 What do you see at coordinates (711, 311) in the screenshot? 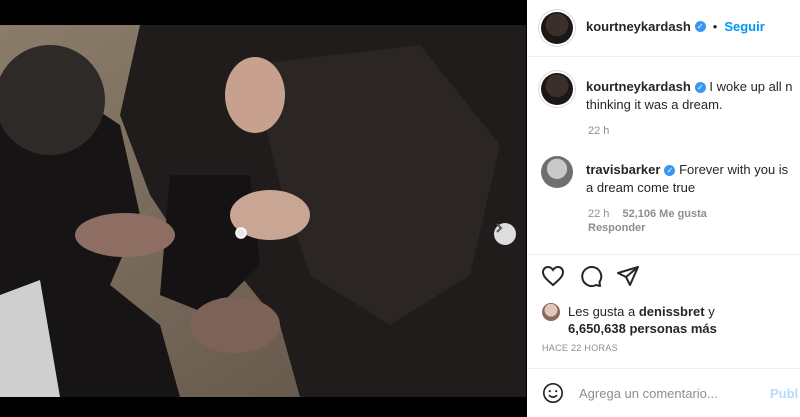
I see `likes-joiner: y` at bounding box center [711, 311].